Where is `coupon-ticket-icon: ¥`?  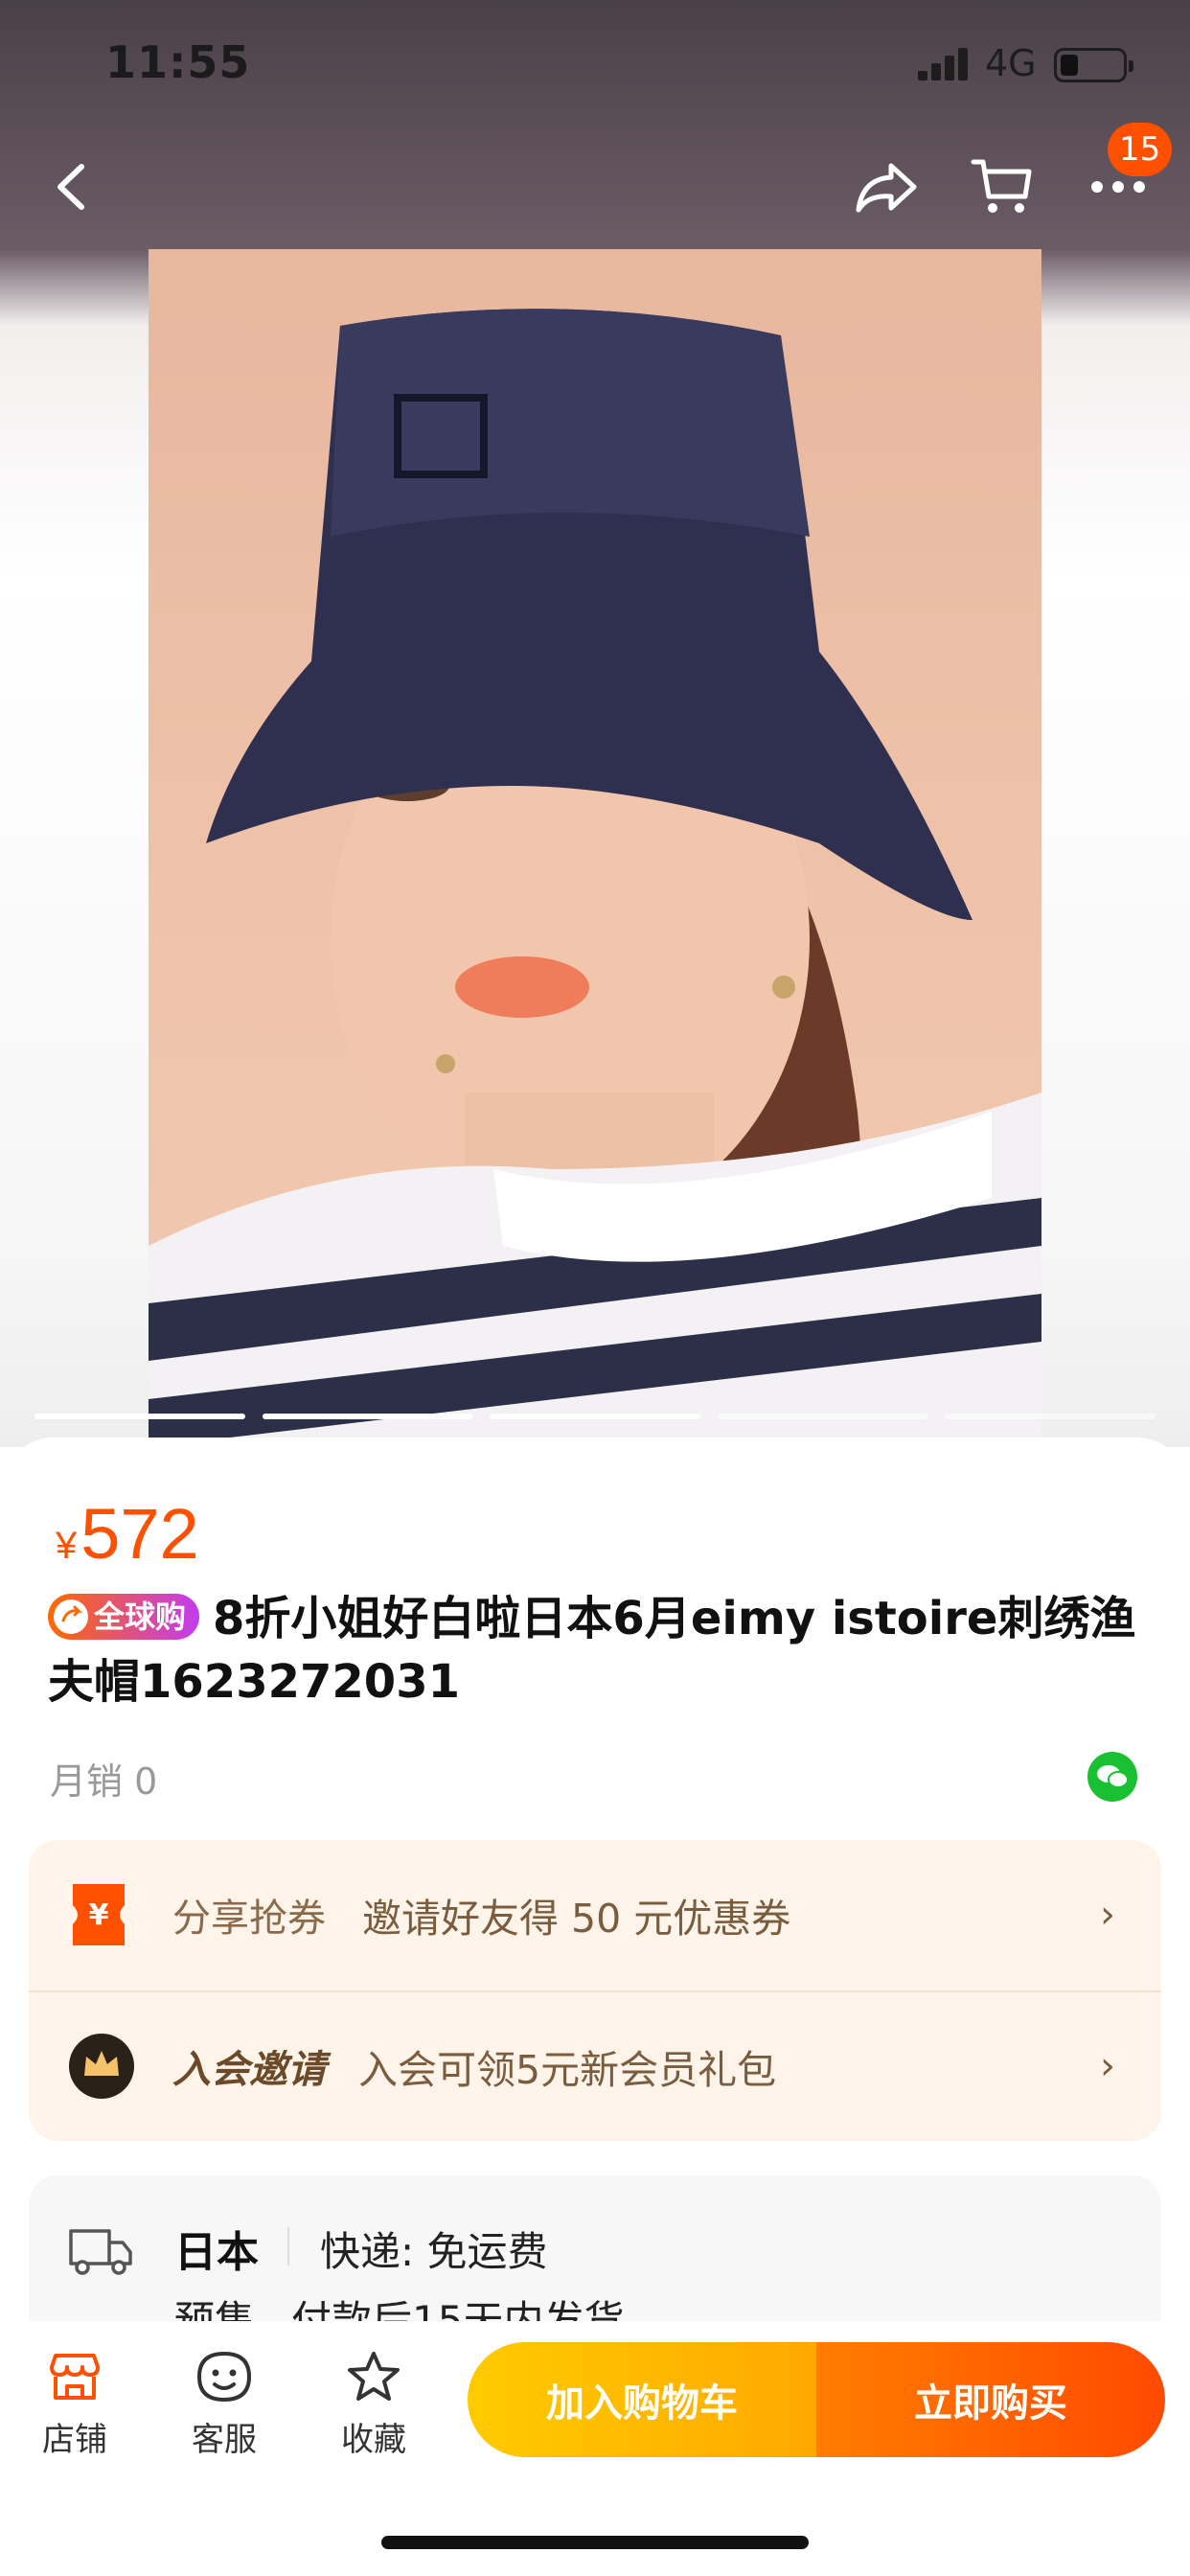
coupon-ticket-icon: ¥ is located at coordinates (99, 1914).